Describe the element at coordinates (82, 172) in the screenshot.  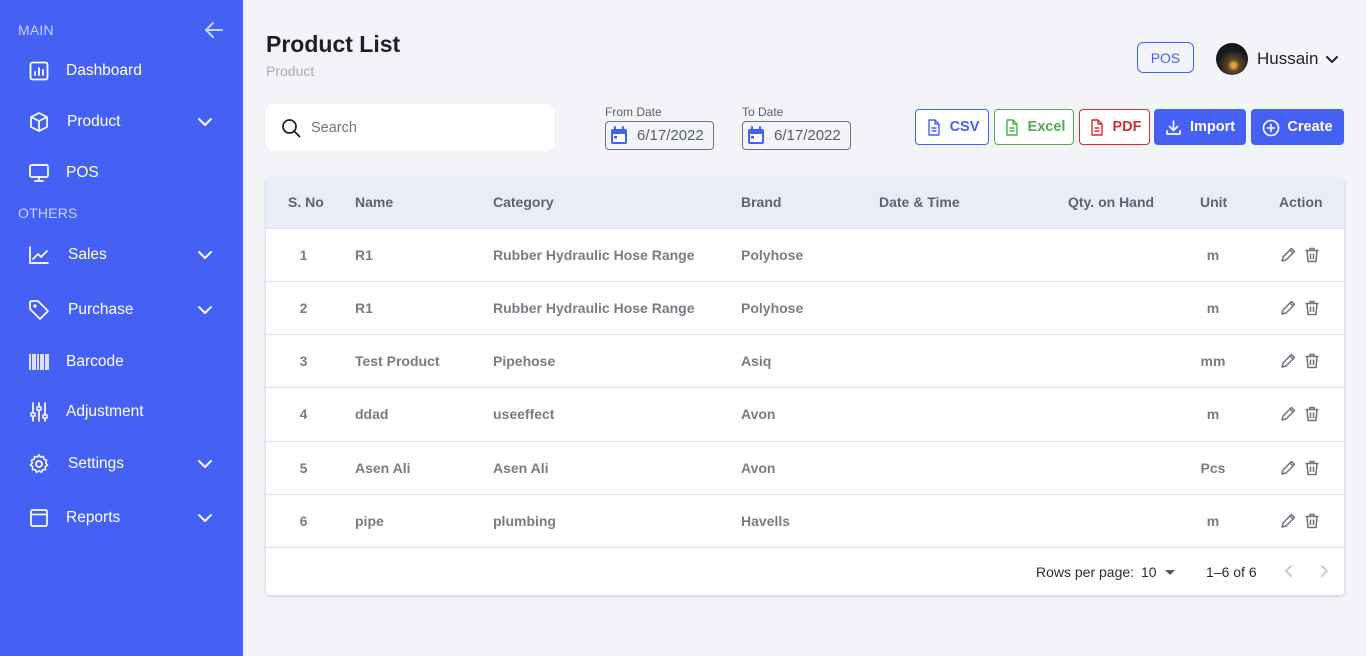
I see `sidebar-item-label: POS` at that location.